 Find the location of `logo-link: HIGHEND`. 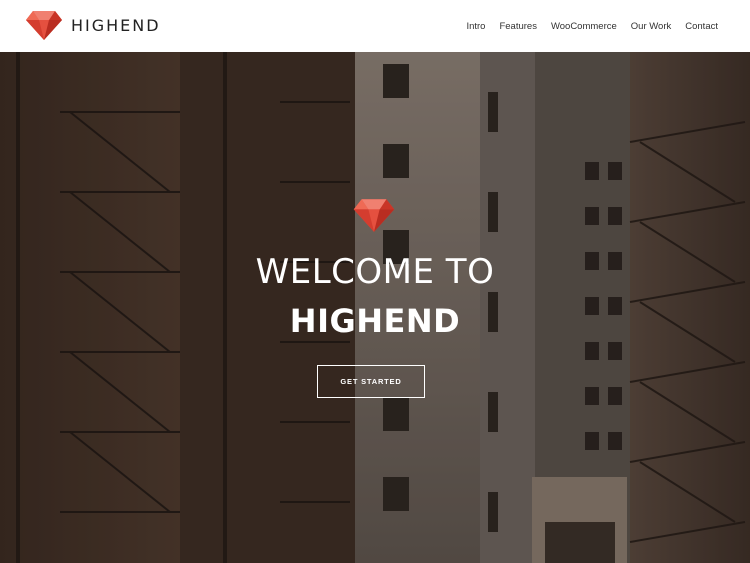

logo-link: HIGHEND is located at coordinates (93, 25).